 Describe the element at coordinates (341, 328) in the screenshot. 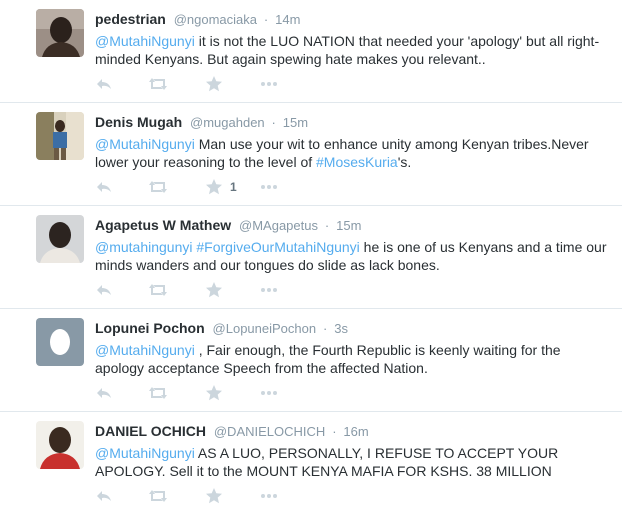

I see `timestamp: 3s` at that location.